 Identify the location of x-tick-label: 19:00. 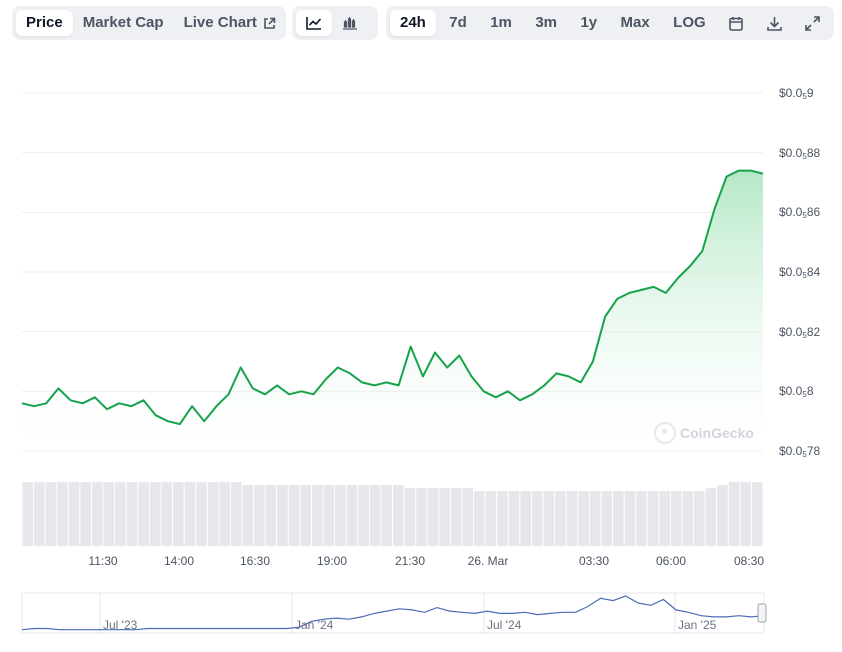
(332, 561).